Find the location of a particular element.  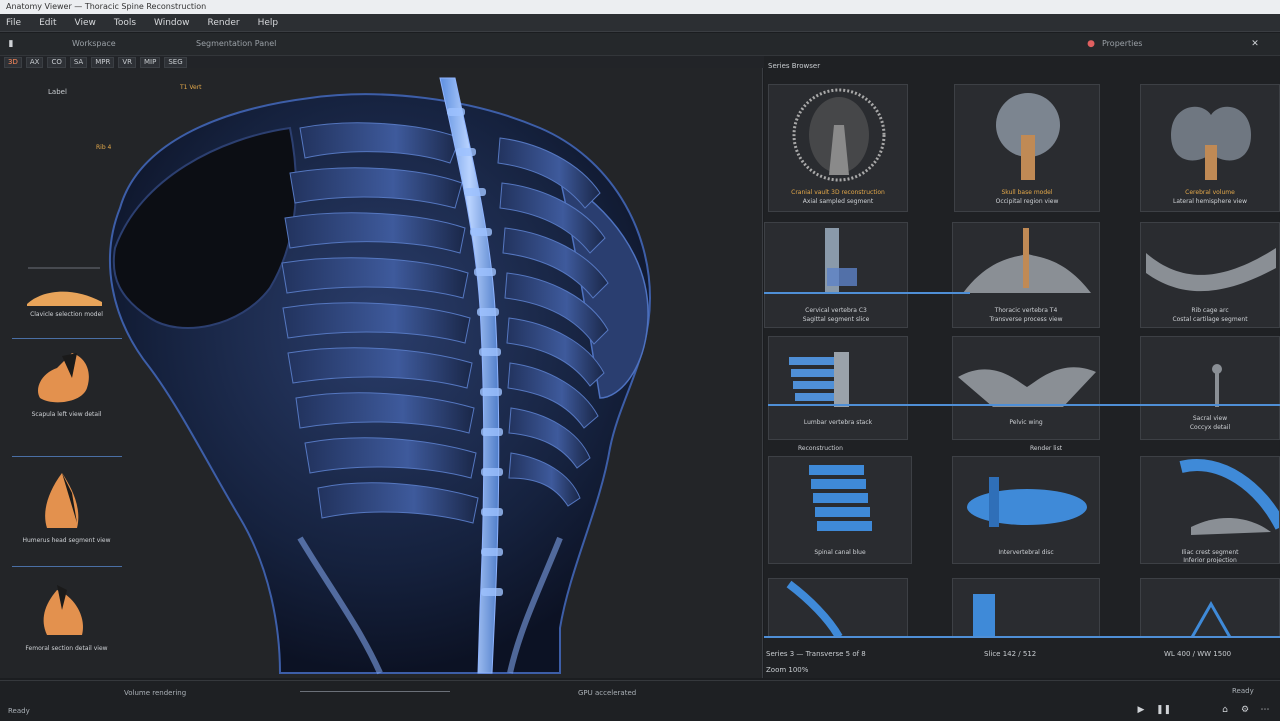

toolbar-left-label: Workspace is located at coordinates (94, 43).